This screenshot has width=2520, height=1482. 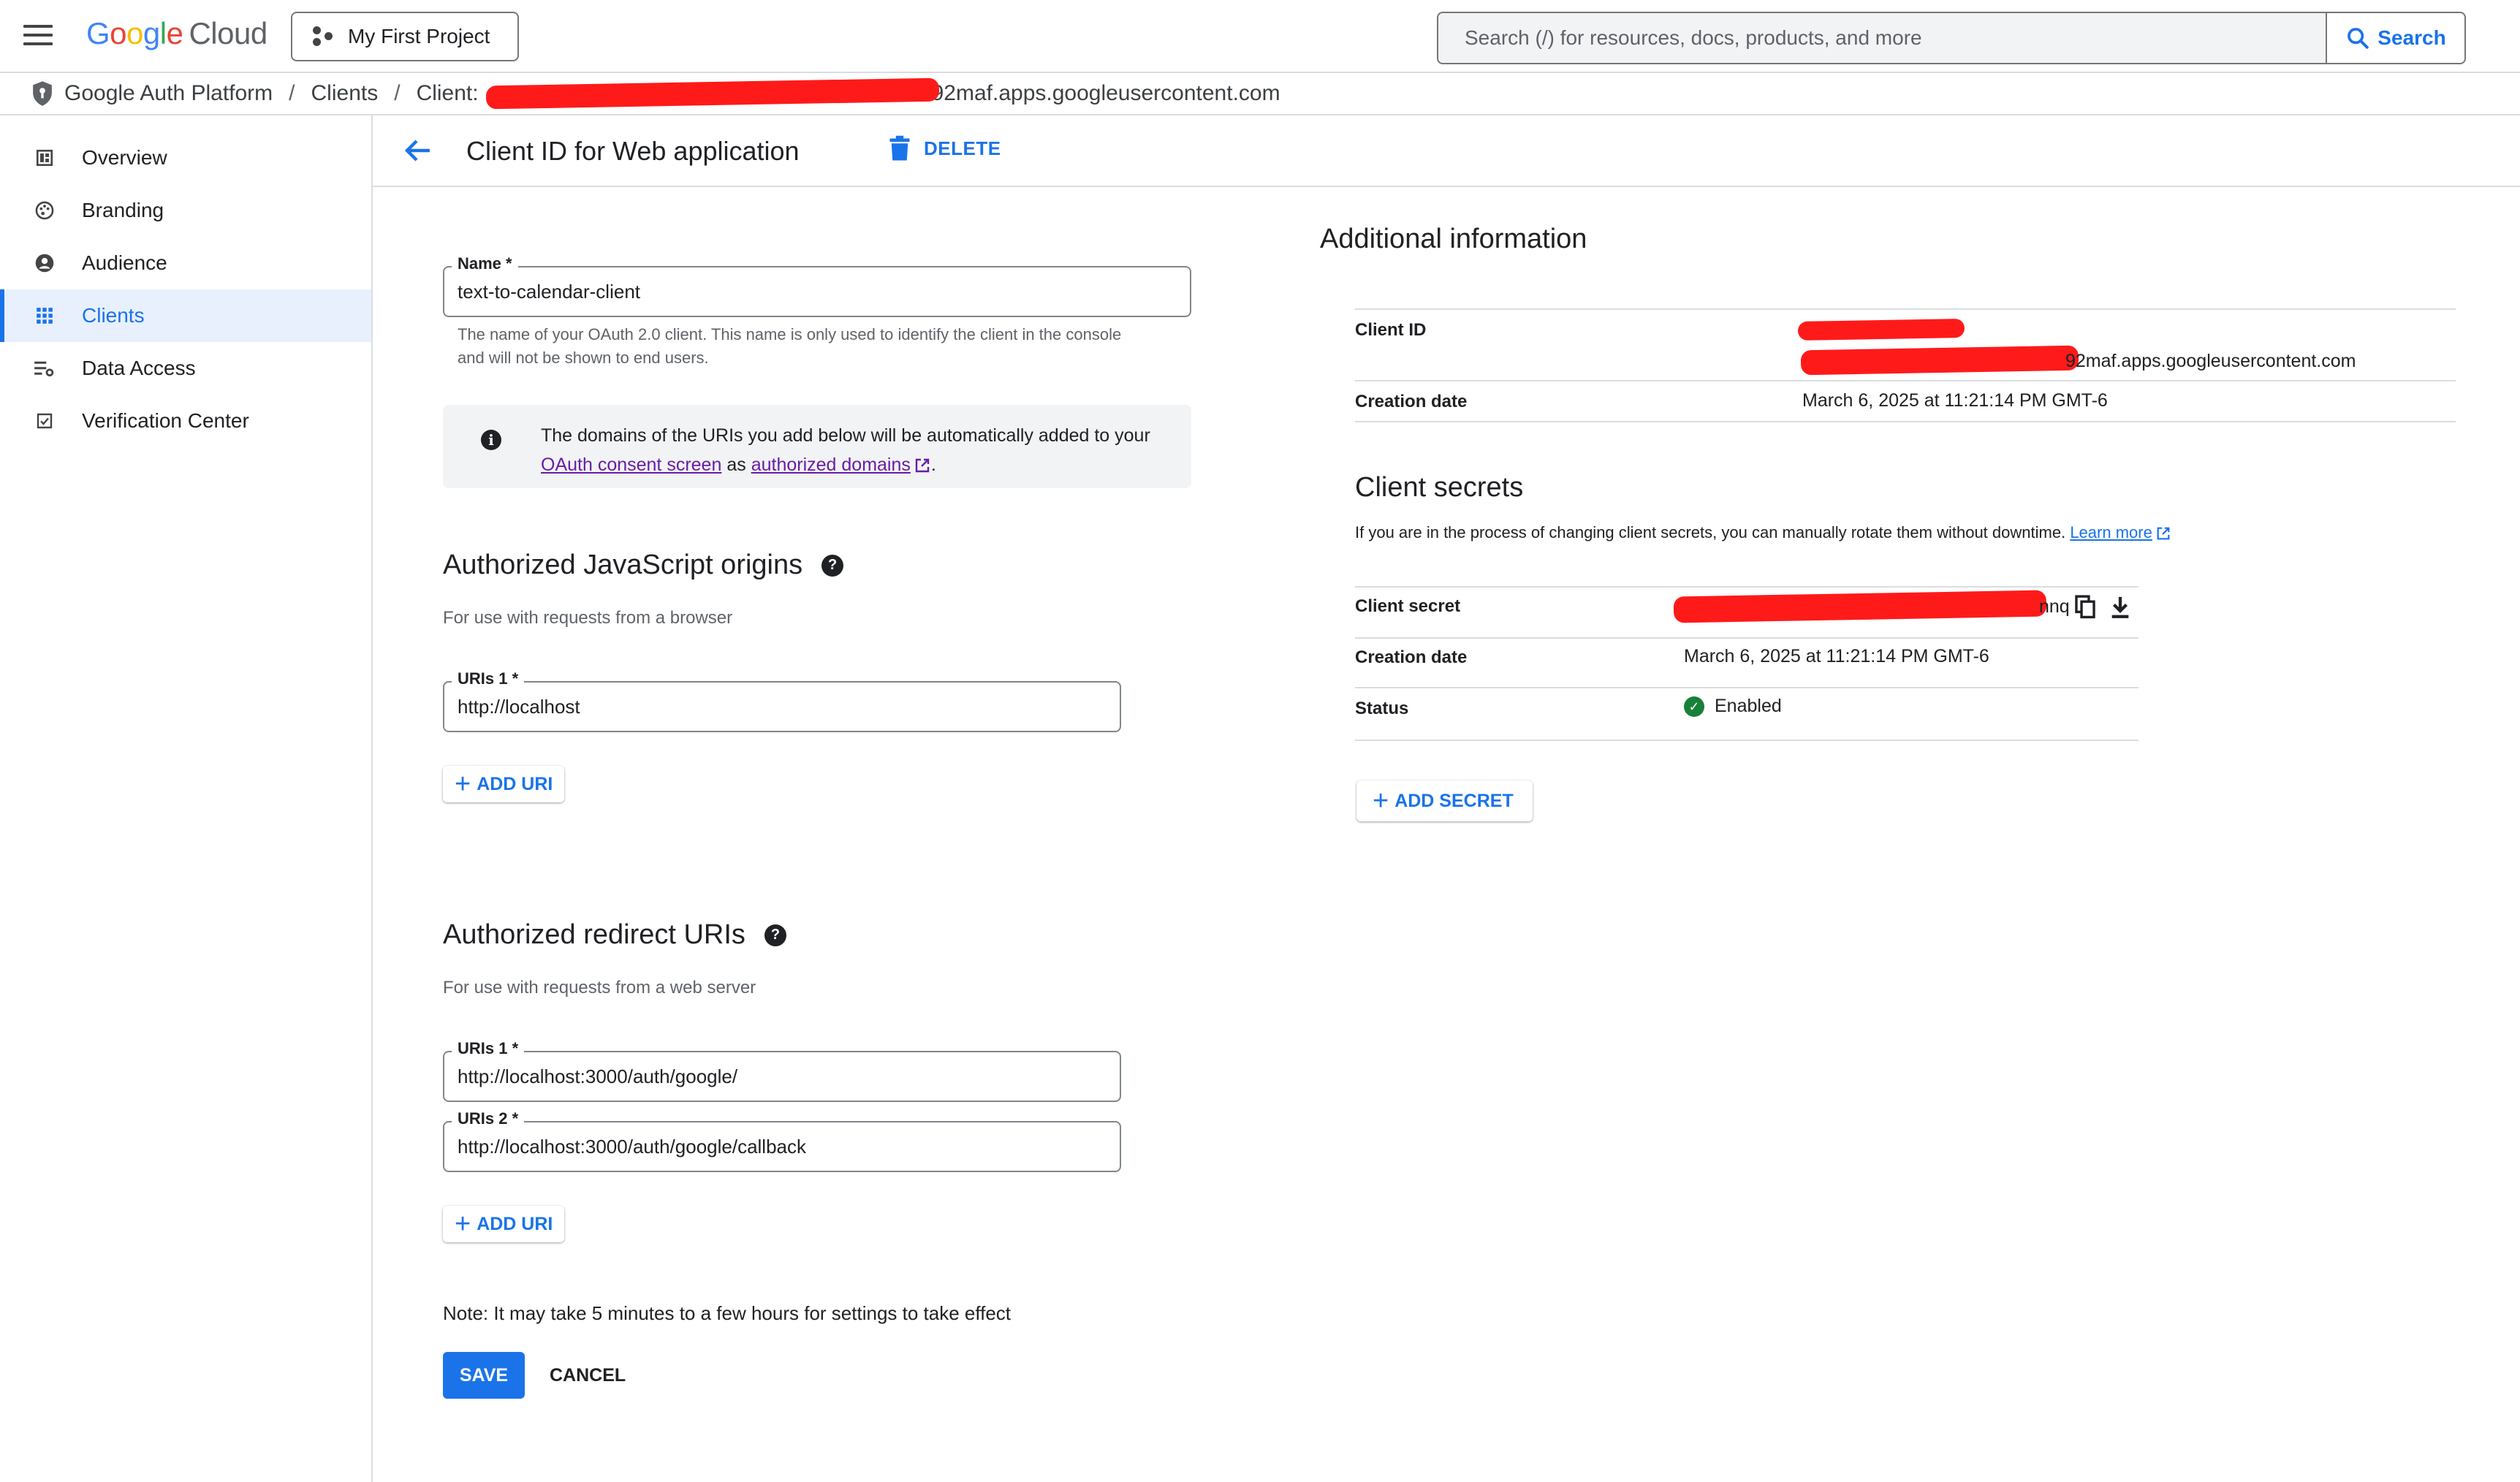 What do you see at coordinates (488, 1048) in the screenshot?
I see `redirect-uri-1-label: URIs 1 *` at bounding box center [488, 1048].